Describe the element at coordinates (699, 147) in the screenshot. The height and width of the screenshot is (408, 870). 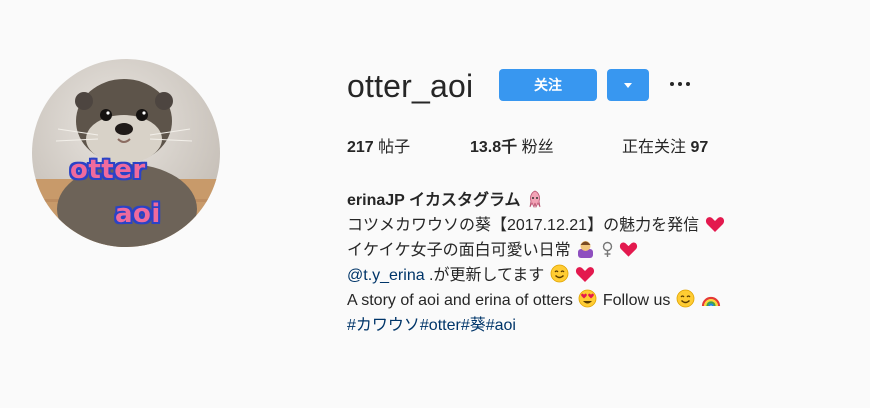
I see `following-count: 97` at that location.